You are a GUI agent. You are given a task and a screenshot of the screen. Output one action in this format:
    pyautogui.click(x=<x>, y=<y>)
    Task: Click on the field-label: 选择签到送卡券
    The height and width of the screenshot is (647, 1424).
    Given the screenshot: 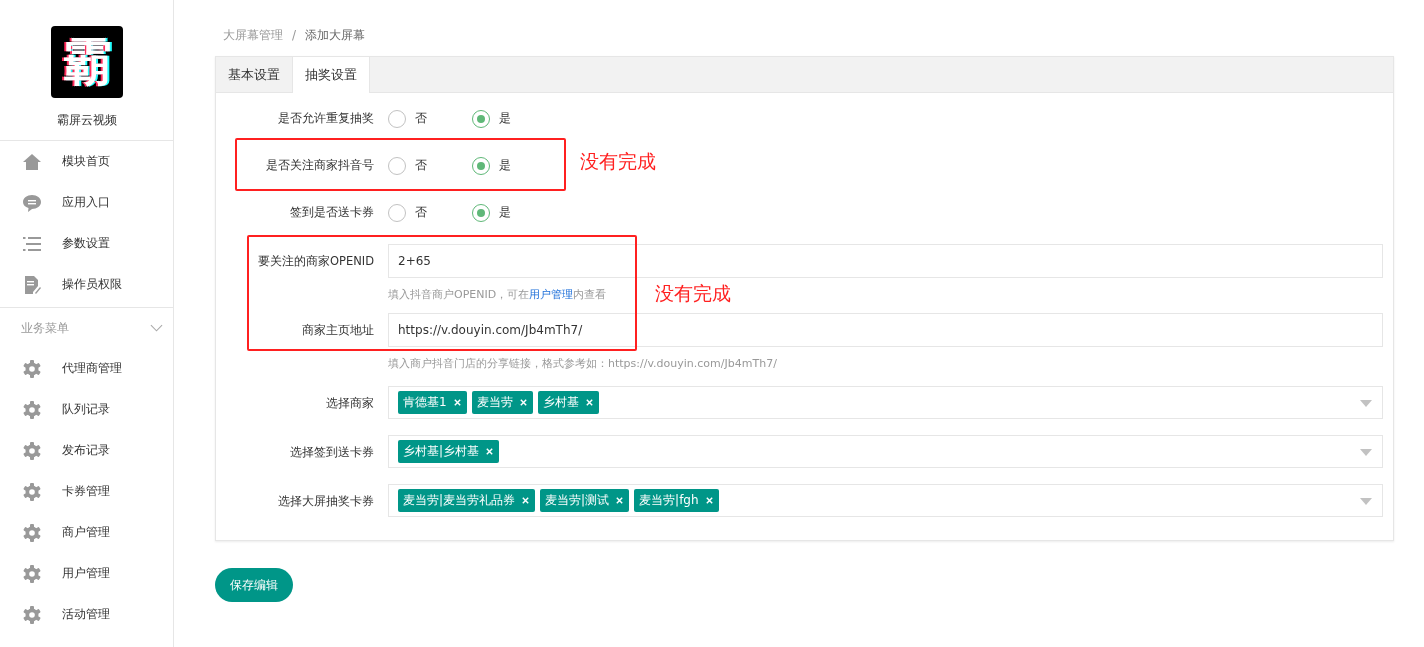 What is the action you would take?
    pyautogui.click(x=332, y=452)
    